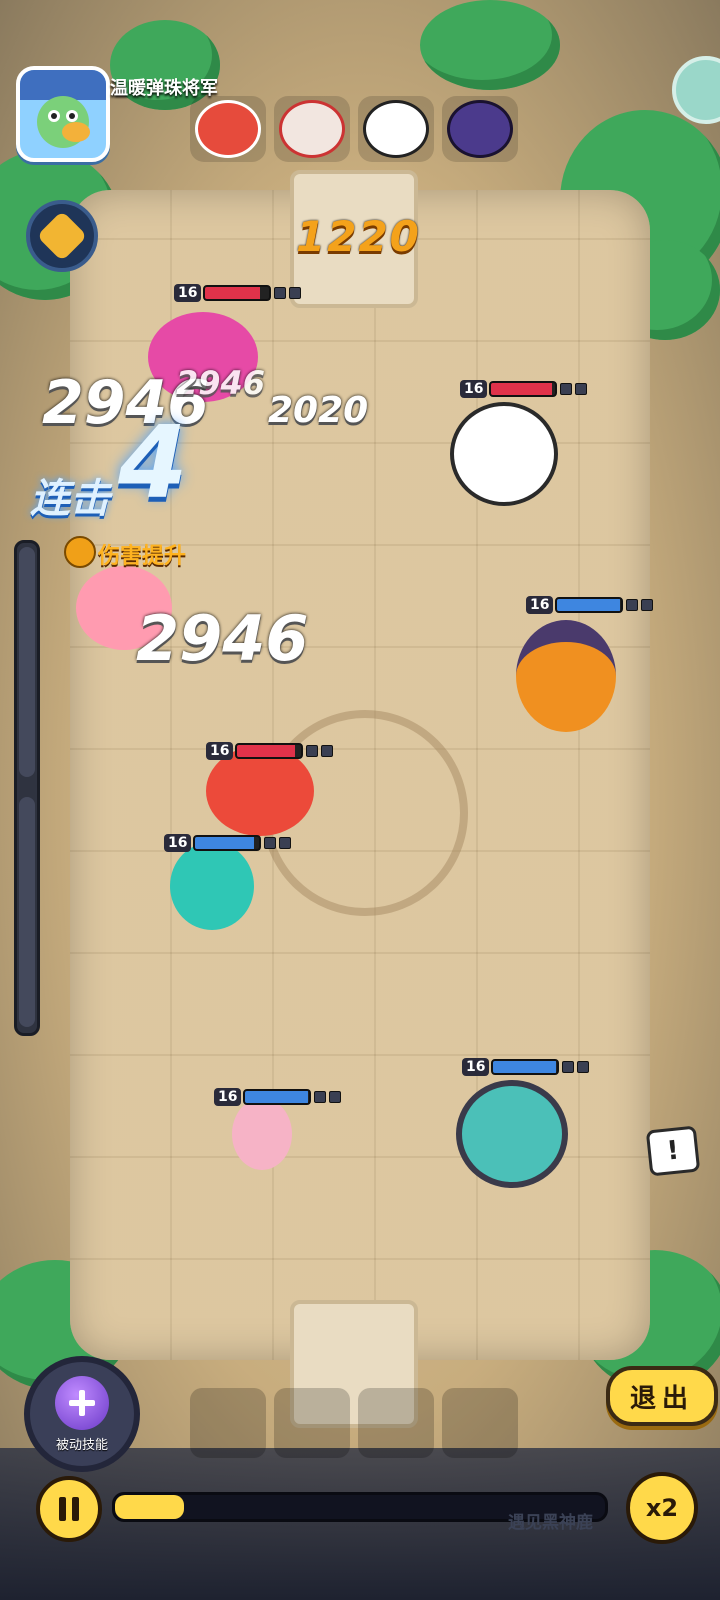 Image resolution: width=720 pixels, height=1600 pixels. Describe the element at coordinates (318, 410) in the screenshot. I see `damage-number: 2020` at that location.